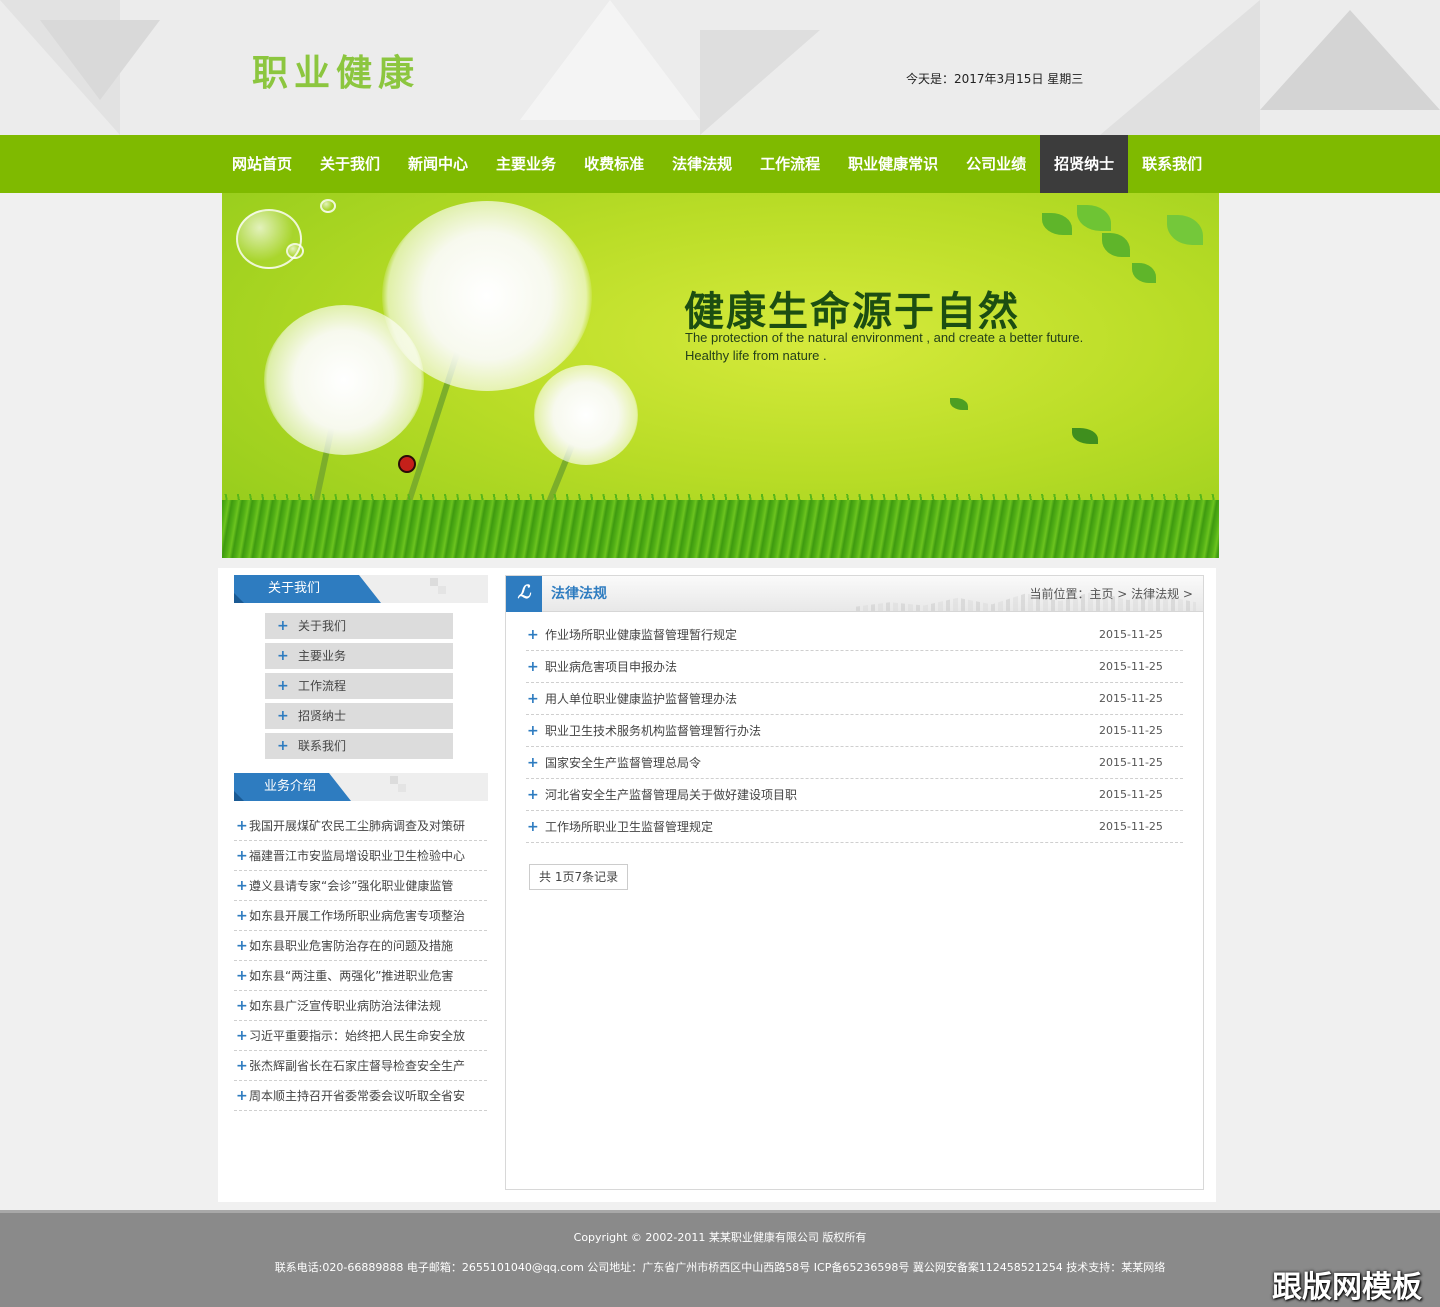  I want to click on site-logo: 职业健康, so click(336, 70).